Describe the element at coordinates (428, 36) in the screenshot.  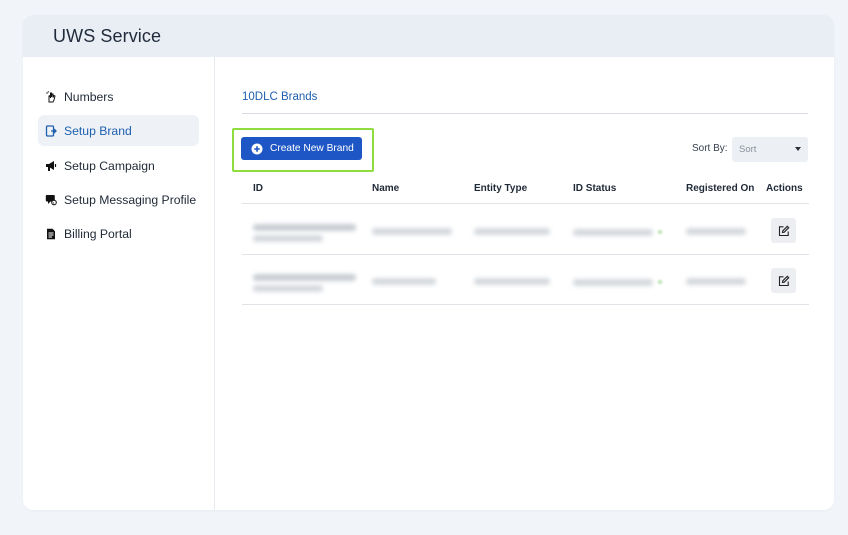
I see `app-header: UWS Service` at that location.